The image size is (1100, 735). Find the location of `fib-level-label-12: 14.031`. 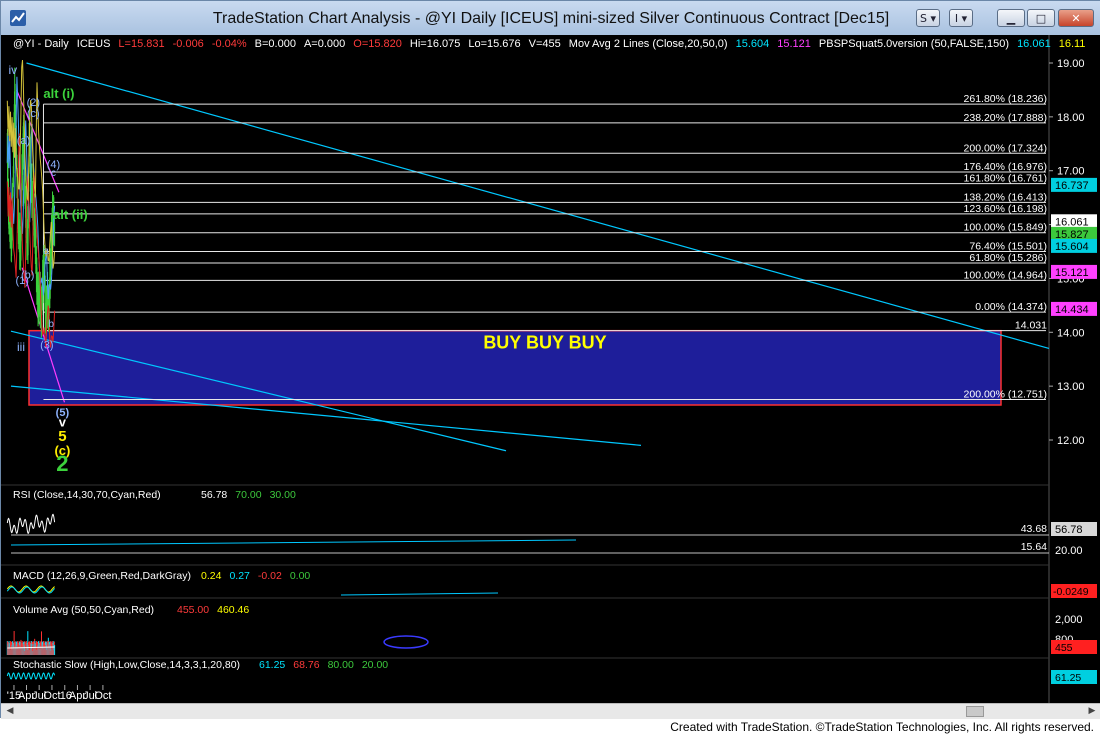

fib-level-label-12: 14.031 is located at coordinates (1031, 326).